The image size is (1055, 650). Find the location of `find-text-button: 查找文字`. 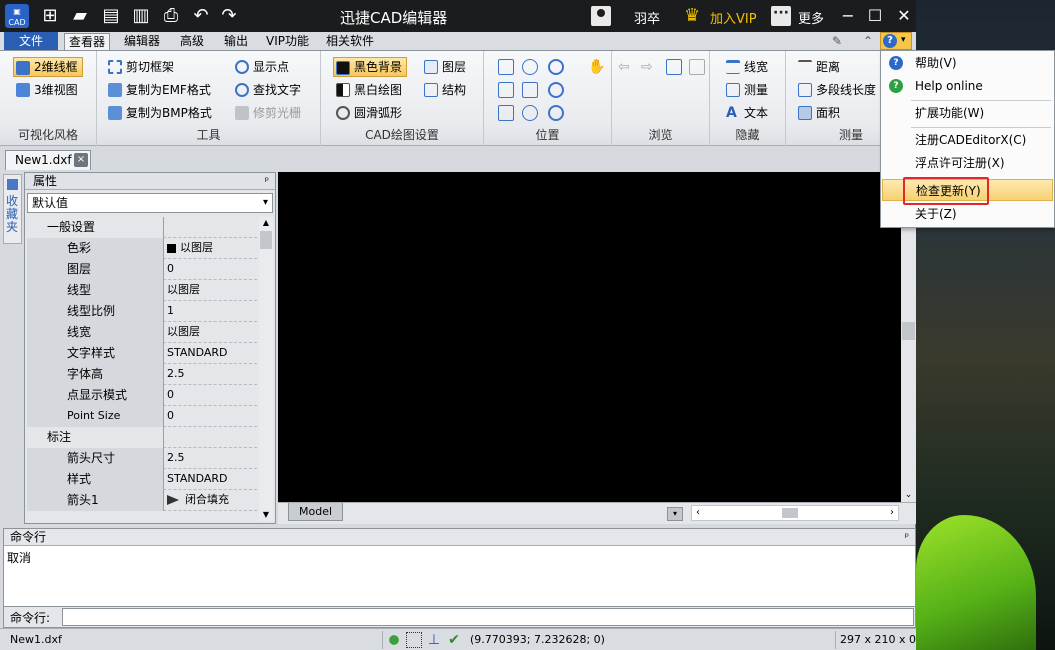

find-text-button: 查找文字 is located at coordinates (267, 90).